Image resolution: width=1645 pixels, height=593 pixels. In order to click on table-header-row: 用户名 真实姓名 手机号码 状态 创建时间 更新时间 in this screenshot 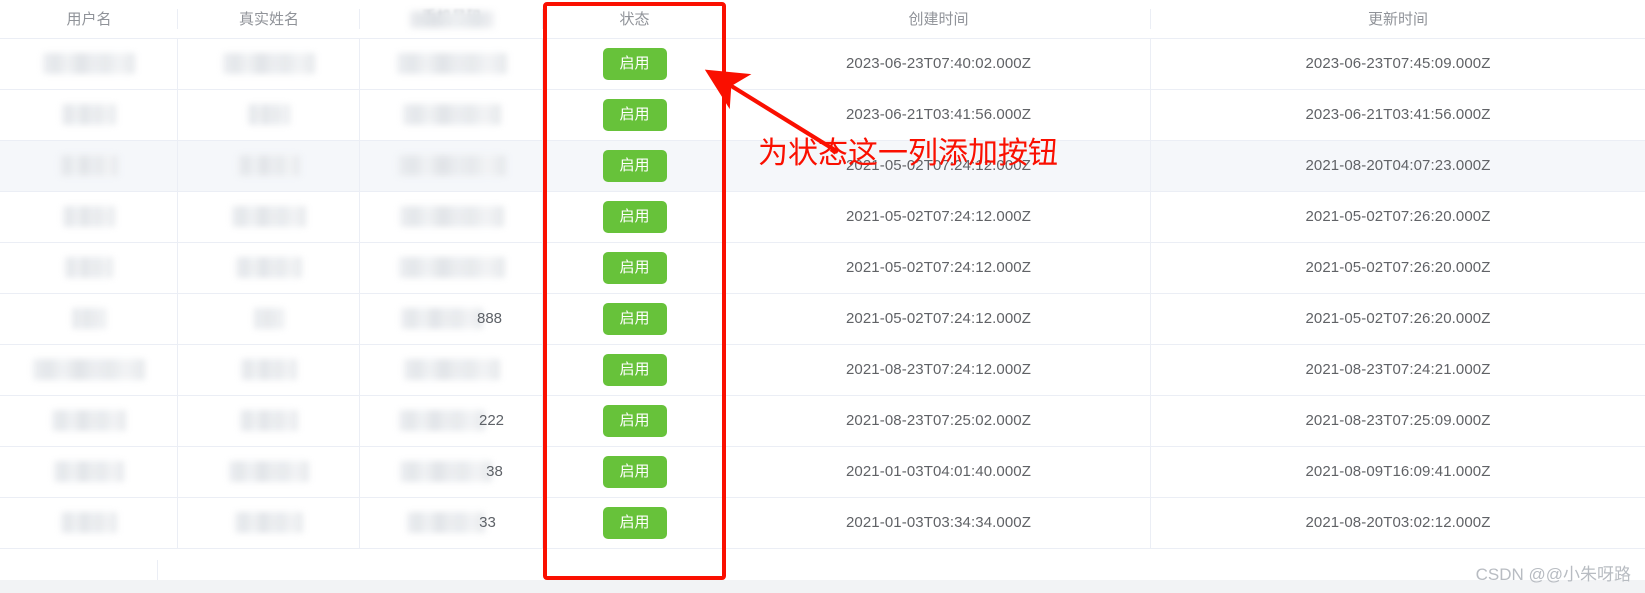, I will do `click(822, 19)`.